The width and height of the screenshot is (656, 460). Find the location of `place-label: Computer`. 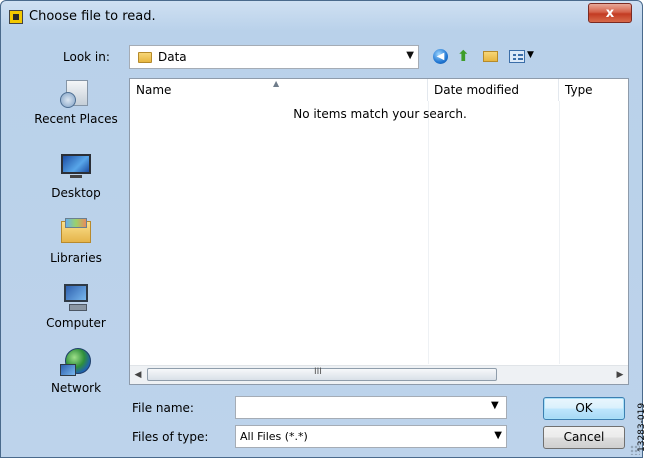

place-label: Computer is located at coordinates (76, 323).